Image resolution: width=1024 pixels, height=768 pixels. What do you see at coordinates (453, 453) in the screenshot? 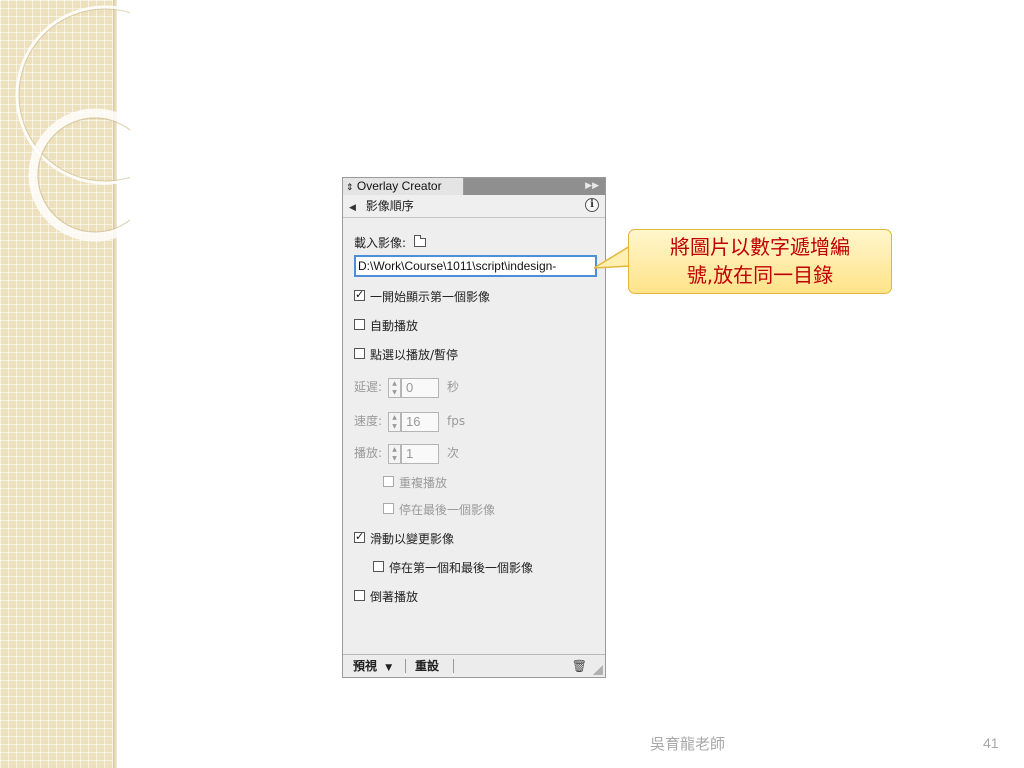
I see `play-count-unit: 次` at bounding box center [453, 453].